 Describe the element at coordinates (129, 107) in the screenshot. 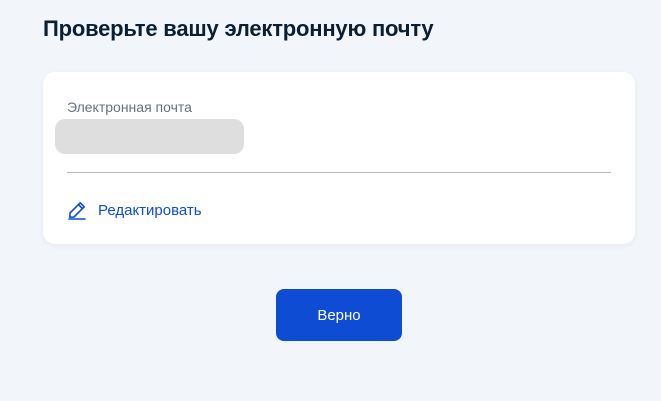

I see `email-label: Электронная почта` at that location.